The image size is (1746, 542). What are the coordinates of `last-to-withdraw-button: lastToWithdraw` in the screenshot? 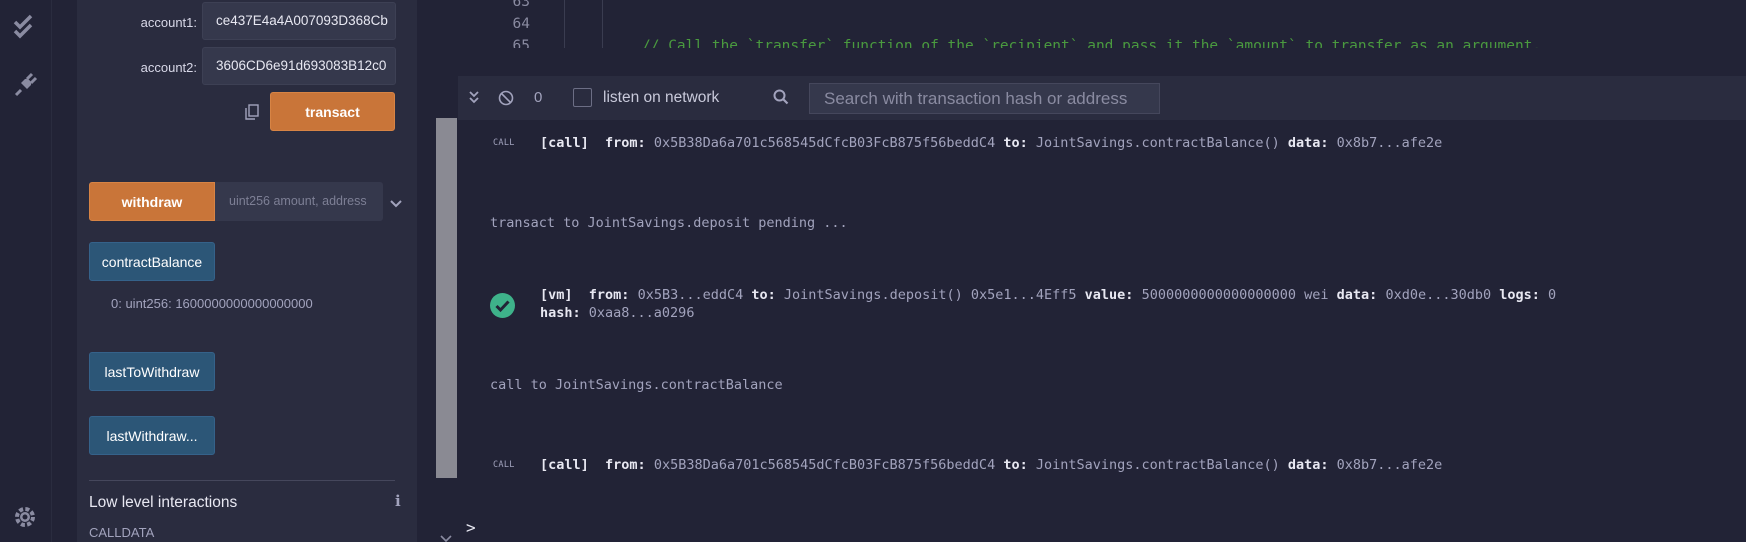 It's located at (152, 371).